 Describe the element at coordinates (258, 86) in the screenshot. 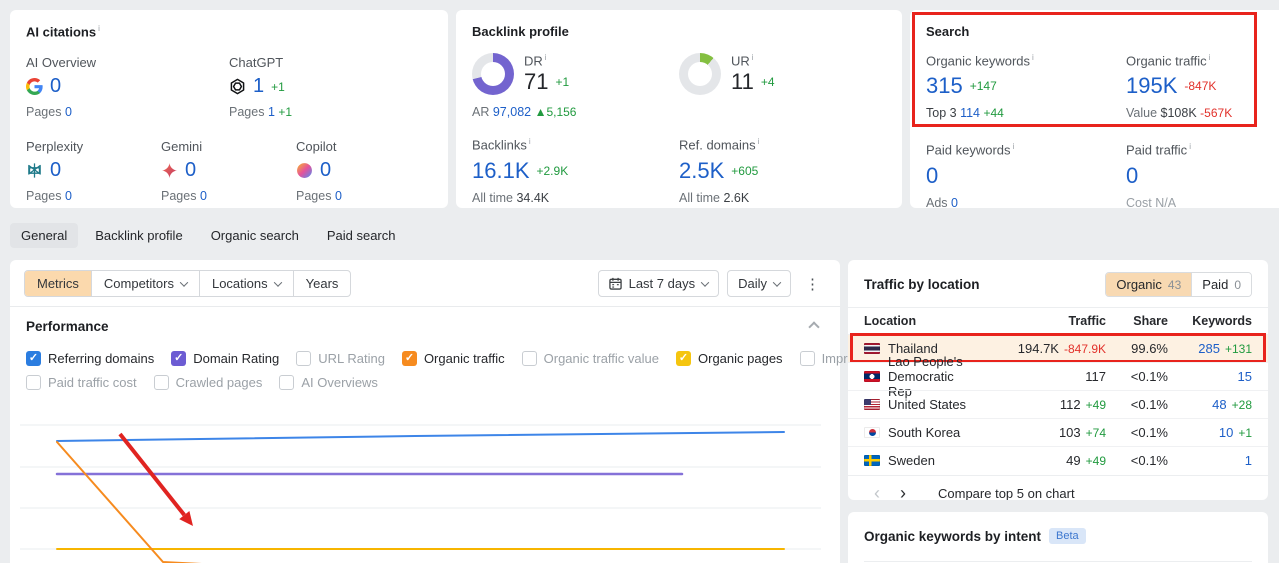

I see `chatgpt-value: 1` at that location.